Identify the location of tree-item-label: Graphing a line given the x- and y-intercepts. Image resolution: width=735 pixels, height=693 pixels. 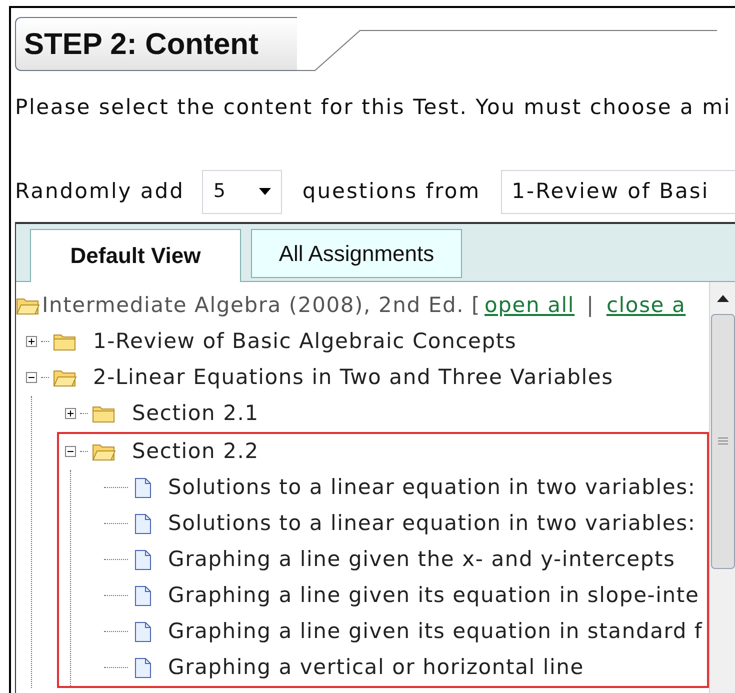
(422, 560).